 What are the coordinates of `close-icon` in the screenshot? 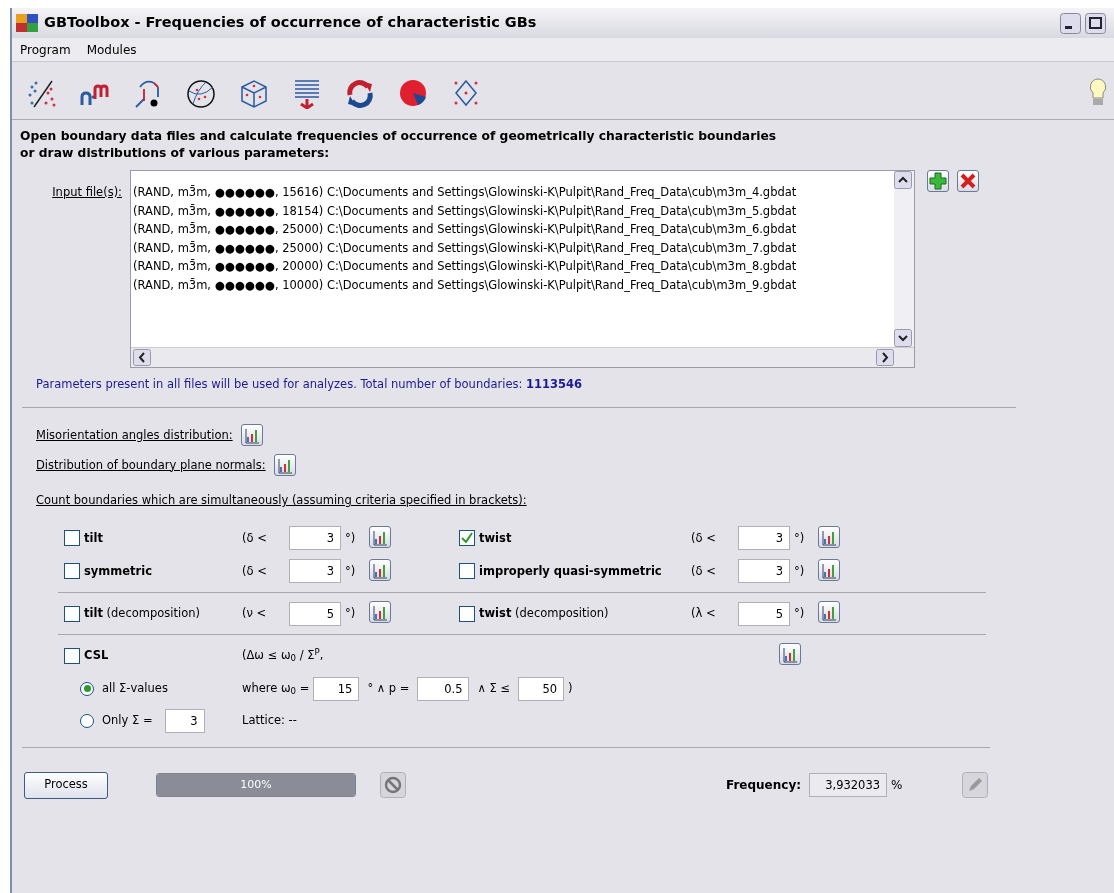 It's located at (968, 181).